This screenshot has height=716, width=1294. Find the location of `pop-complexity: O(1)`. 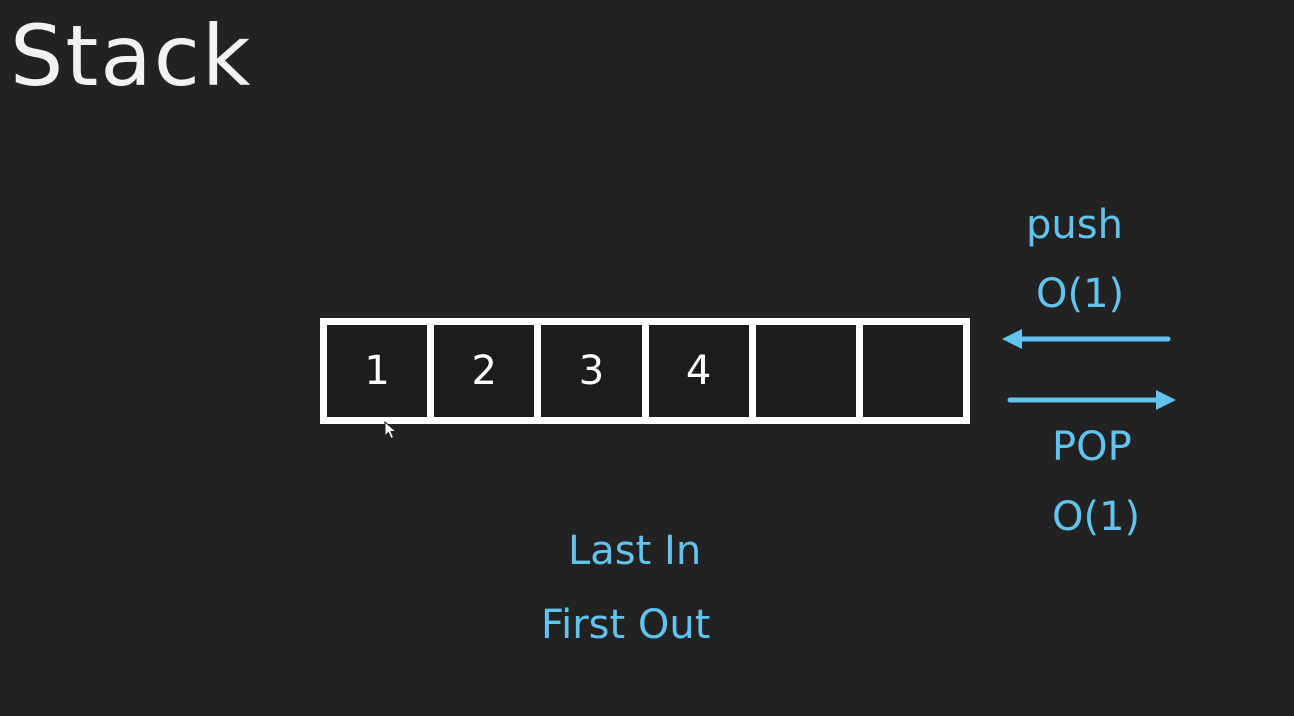

pop-complexity: O(1) is located at coordinates (1096, 517).